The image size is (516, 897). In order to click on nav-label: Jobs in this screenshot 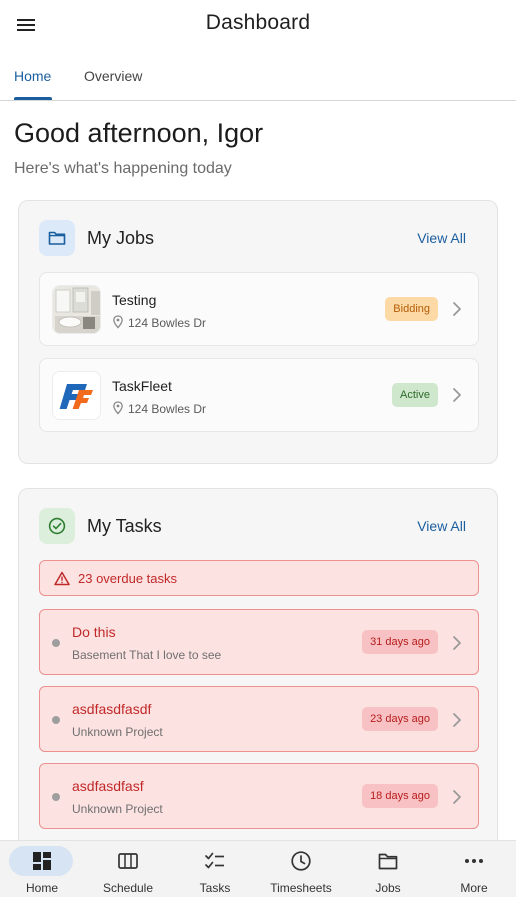, I will do `click(388, 888)`.